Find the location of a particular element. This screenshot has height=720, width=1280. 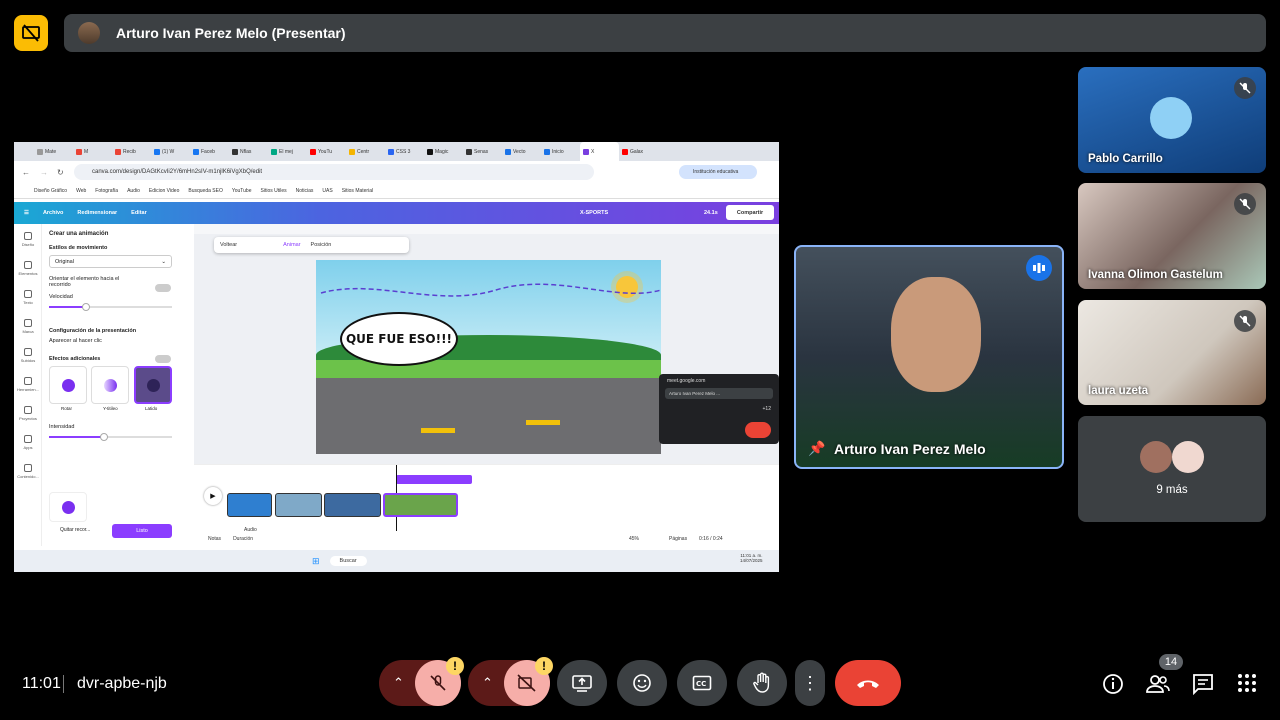

profile-chip: Institución educativa is located at coordinates (718, 172).